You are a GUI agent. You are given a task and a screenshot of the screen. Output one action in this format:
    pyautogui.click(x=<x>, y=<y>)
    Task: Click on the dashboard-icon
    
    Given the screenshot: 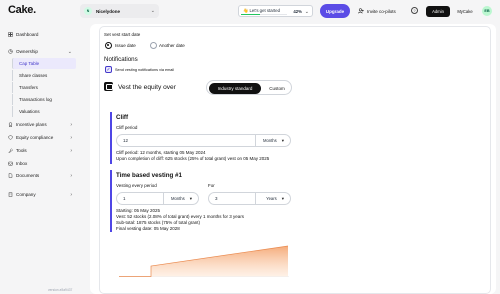 What is the action you would take?
    pyautogui.click(x=10, y=34)
    